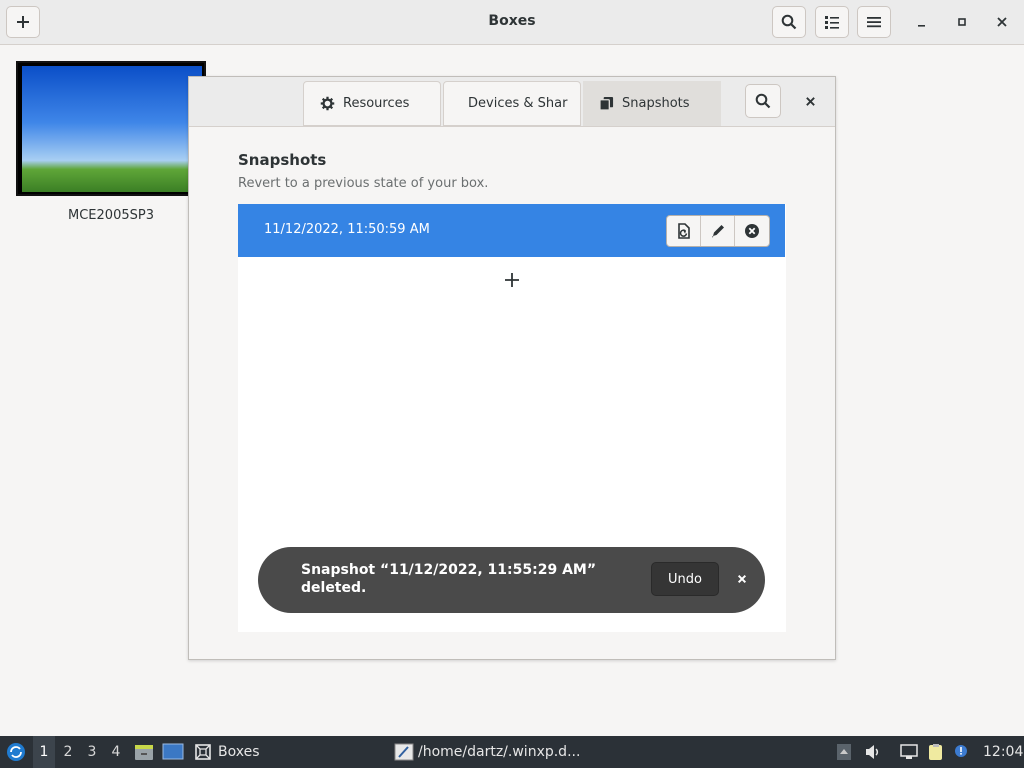 The width and height of the screenshot is (1024, 768). Describe the element at coordinates (376, 103) in the screenshot. I see `tab-resources-label: Resources` at that location.